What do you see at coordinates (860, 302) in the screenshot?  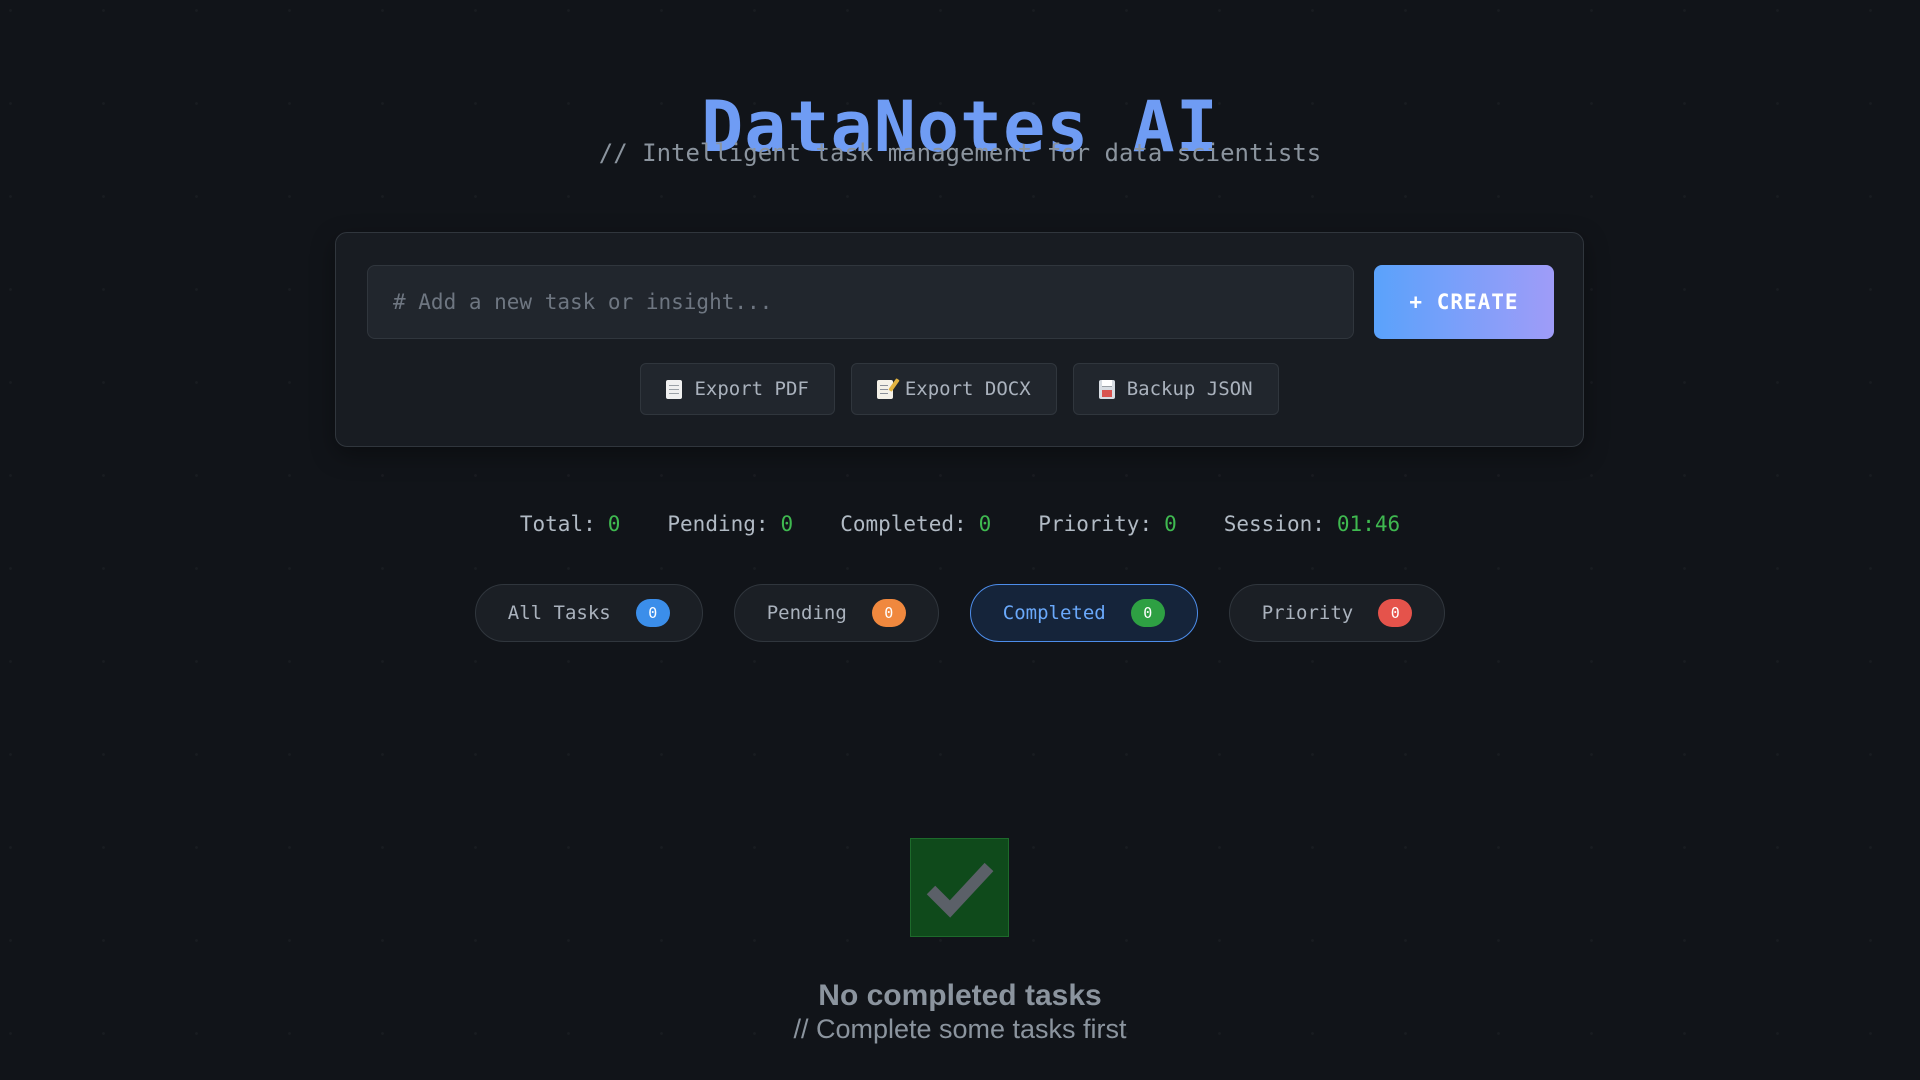 I see `task-input` at bounding box center [860, 302].